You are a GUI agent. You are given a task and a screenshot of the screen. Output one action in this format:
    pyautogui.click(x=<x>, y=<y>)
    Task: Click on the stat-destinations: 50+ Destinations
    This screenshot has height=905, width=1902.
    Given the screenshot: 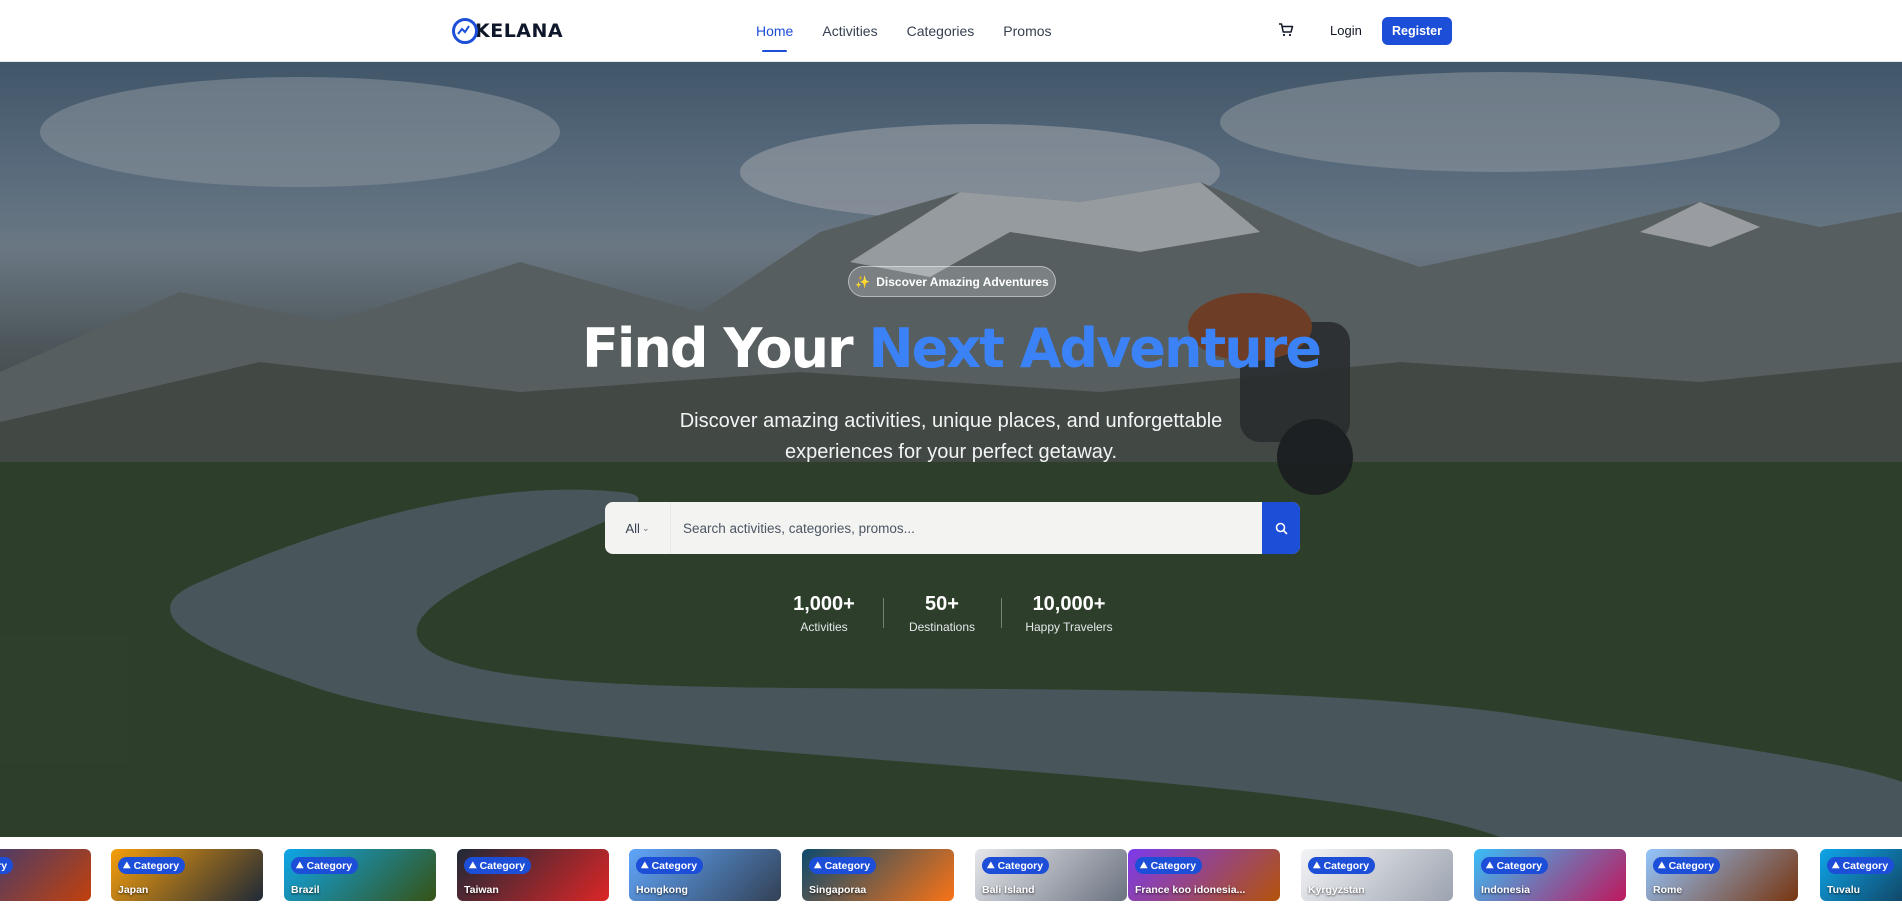 What is the action you would take?
    pyautogui.click(x=942, y=613)
    